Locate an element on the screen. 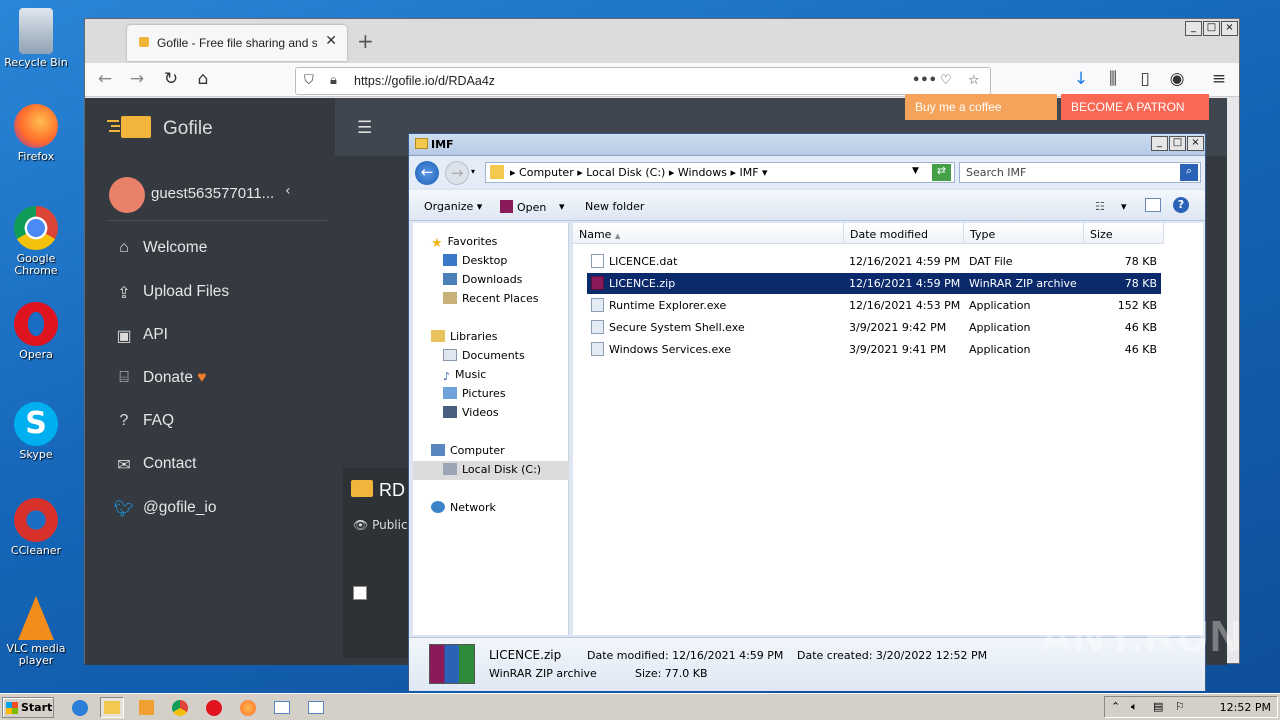 This screenshot has height=720, width=1280. desktop-icon-opera: Opera is located at coordinates (36, 331).